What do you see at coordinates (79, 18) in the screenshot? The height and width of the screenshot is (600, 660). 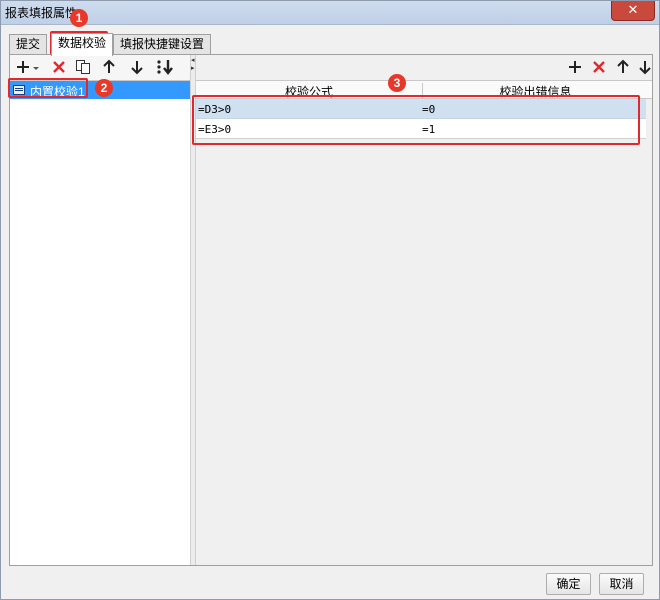 I see `annotation-badge-1: 1` at bounding box center [79, 18].